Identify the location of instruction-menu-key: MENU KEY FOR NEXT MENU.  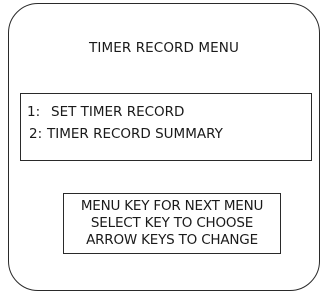
(172, 206).